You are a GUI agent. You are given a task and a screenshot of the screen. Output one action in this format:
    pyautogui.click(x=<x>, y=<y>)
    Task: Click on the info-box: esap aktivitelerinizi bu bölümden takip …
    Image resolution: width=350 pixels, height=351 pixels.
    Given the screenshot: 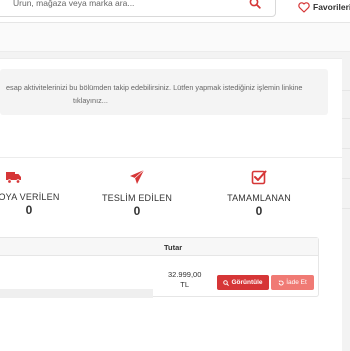 What is the action you would take?
    pyautogui.click(x=164, y=92)
    